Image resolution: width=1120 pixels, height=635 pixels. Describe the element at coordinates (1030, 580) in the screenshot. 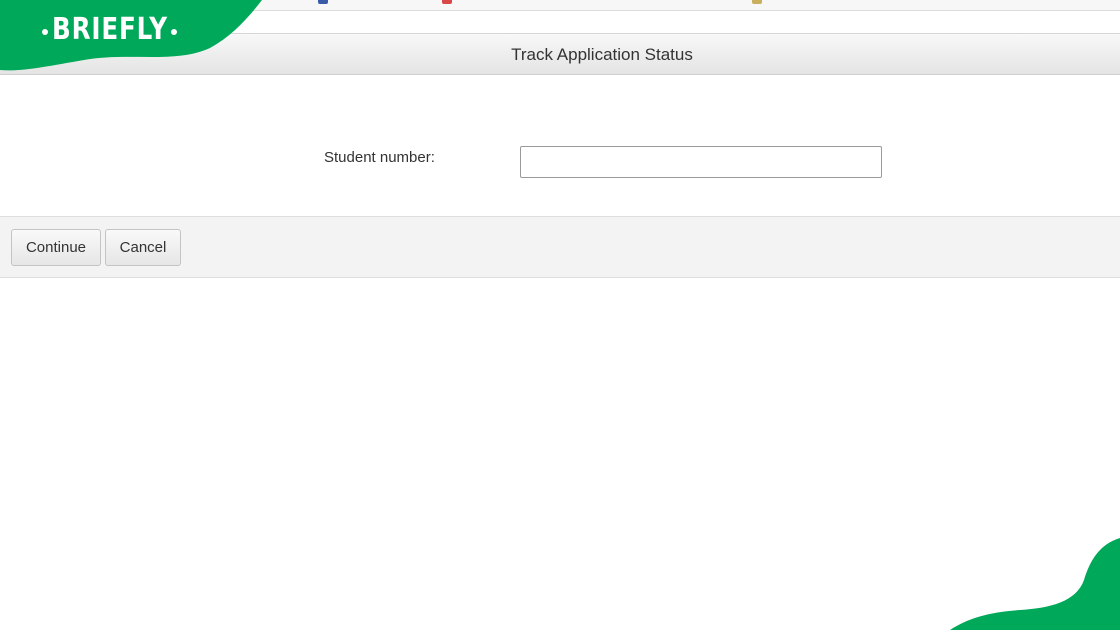

I see `corner-decoration` at that location.